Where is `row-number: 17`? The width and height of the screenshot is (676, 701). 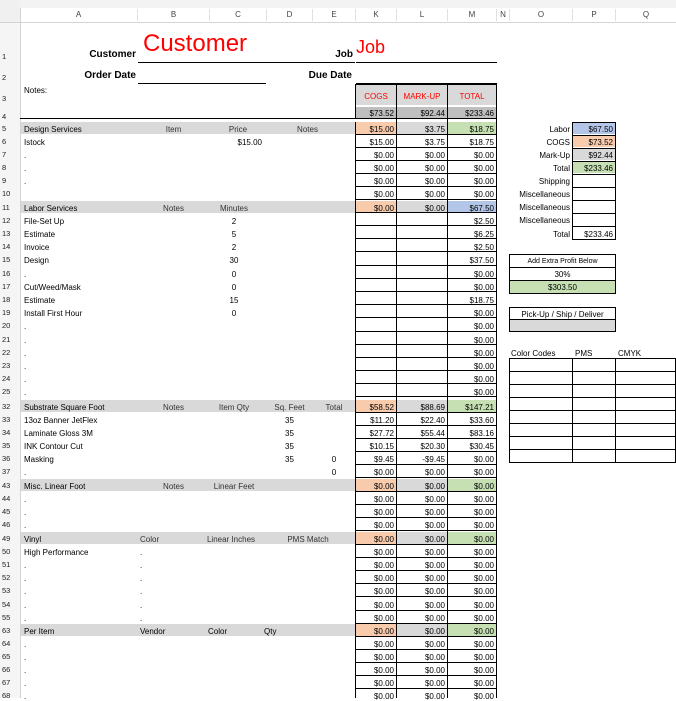
row-number: 17 is located at coordinates (6, 286).